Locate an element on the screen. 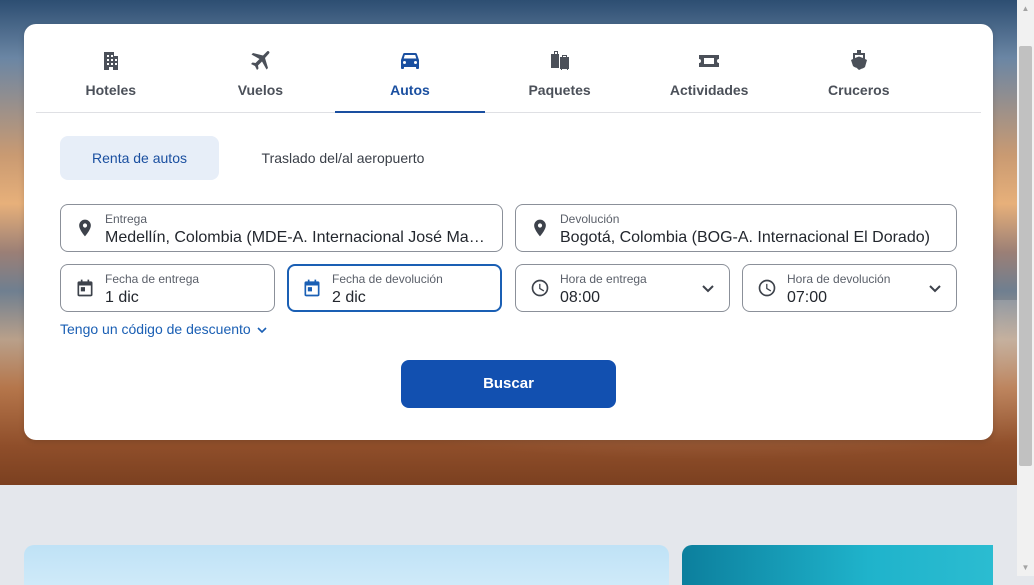 The image size is (1034, 585). subtab-car-rental: Renta de autos is located at coordinates (139, 158).